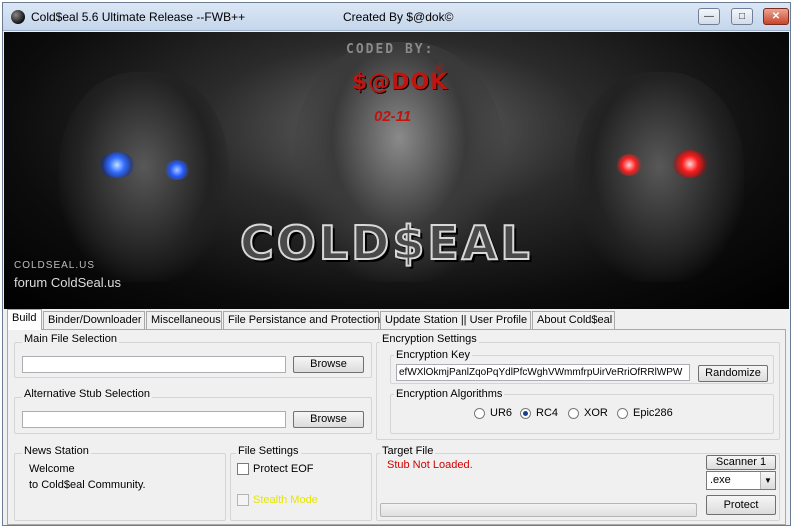  What do you see at coordinates (430, 465) in the screenshot?
I see `stub-status-text: Stub Not Loaded.` at bounding box center [430, 465].